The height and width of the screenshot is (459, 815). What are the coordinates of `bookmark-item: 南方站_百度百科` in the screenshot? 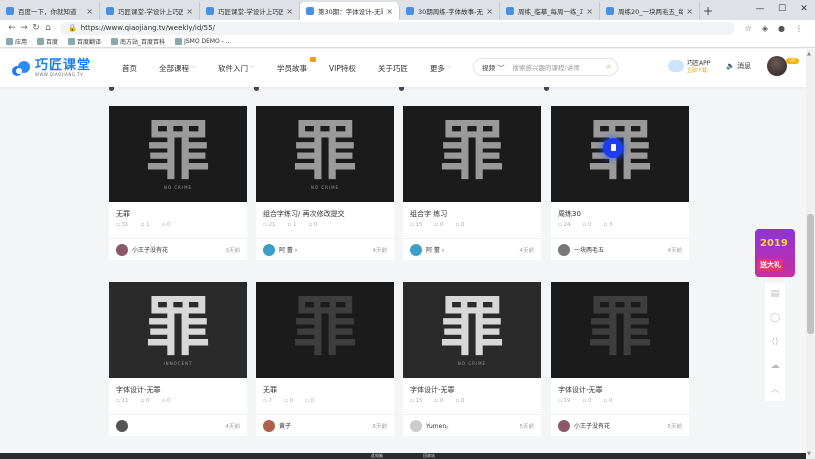 It's located at (138, 41).